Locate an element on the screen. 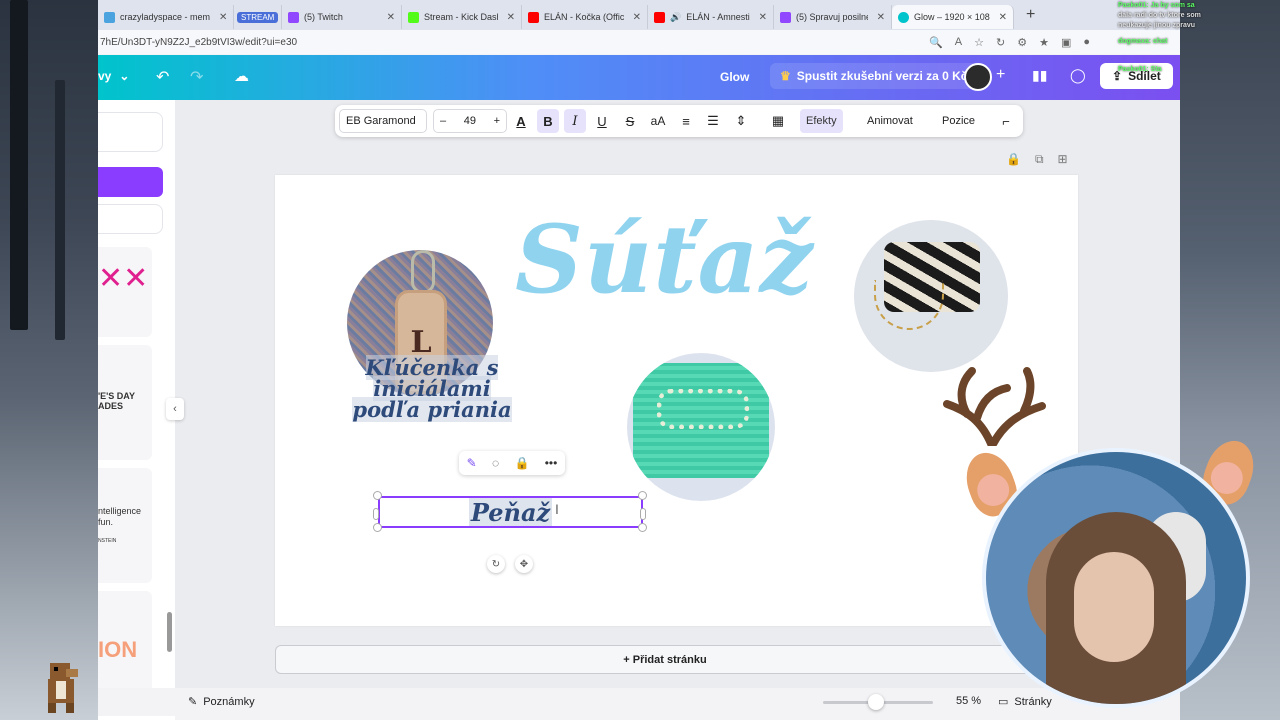  cloud-saved-icon: ☁ is located at coordinates (241, 76).